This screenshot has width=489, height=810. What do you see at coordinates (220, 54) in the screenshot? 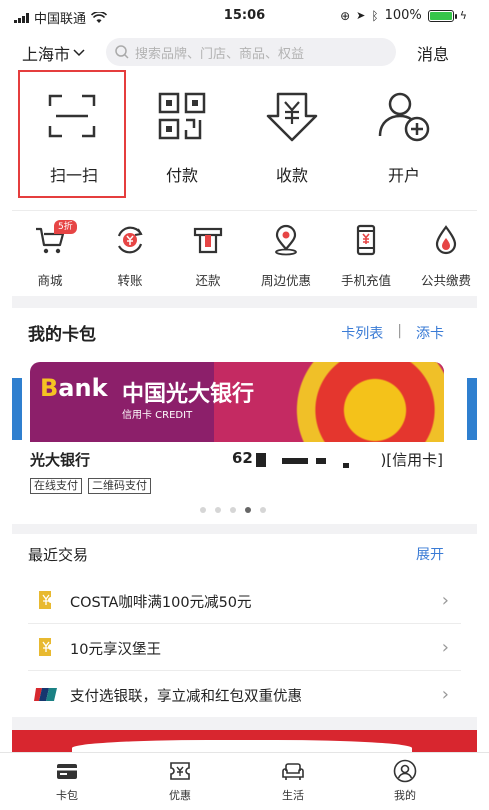
I see `search-placeholder: 搜索品牌、门店、商品、权益` at bounding box center [220, 54].